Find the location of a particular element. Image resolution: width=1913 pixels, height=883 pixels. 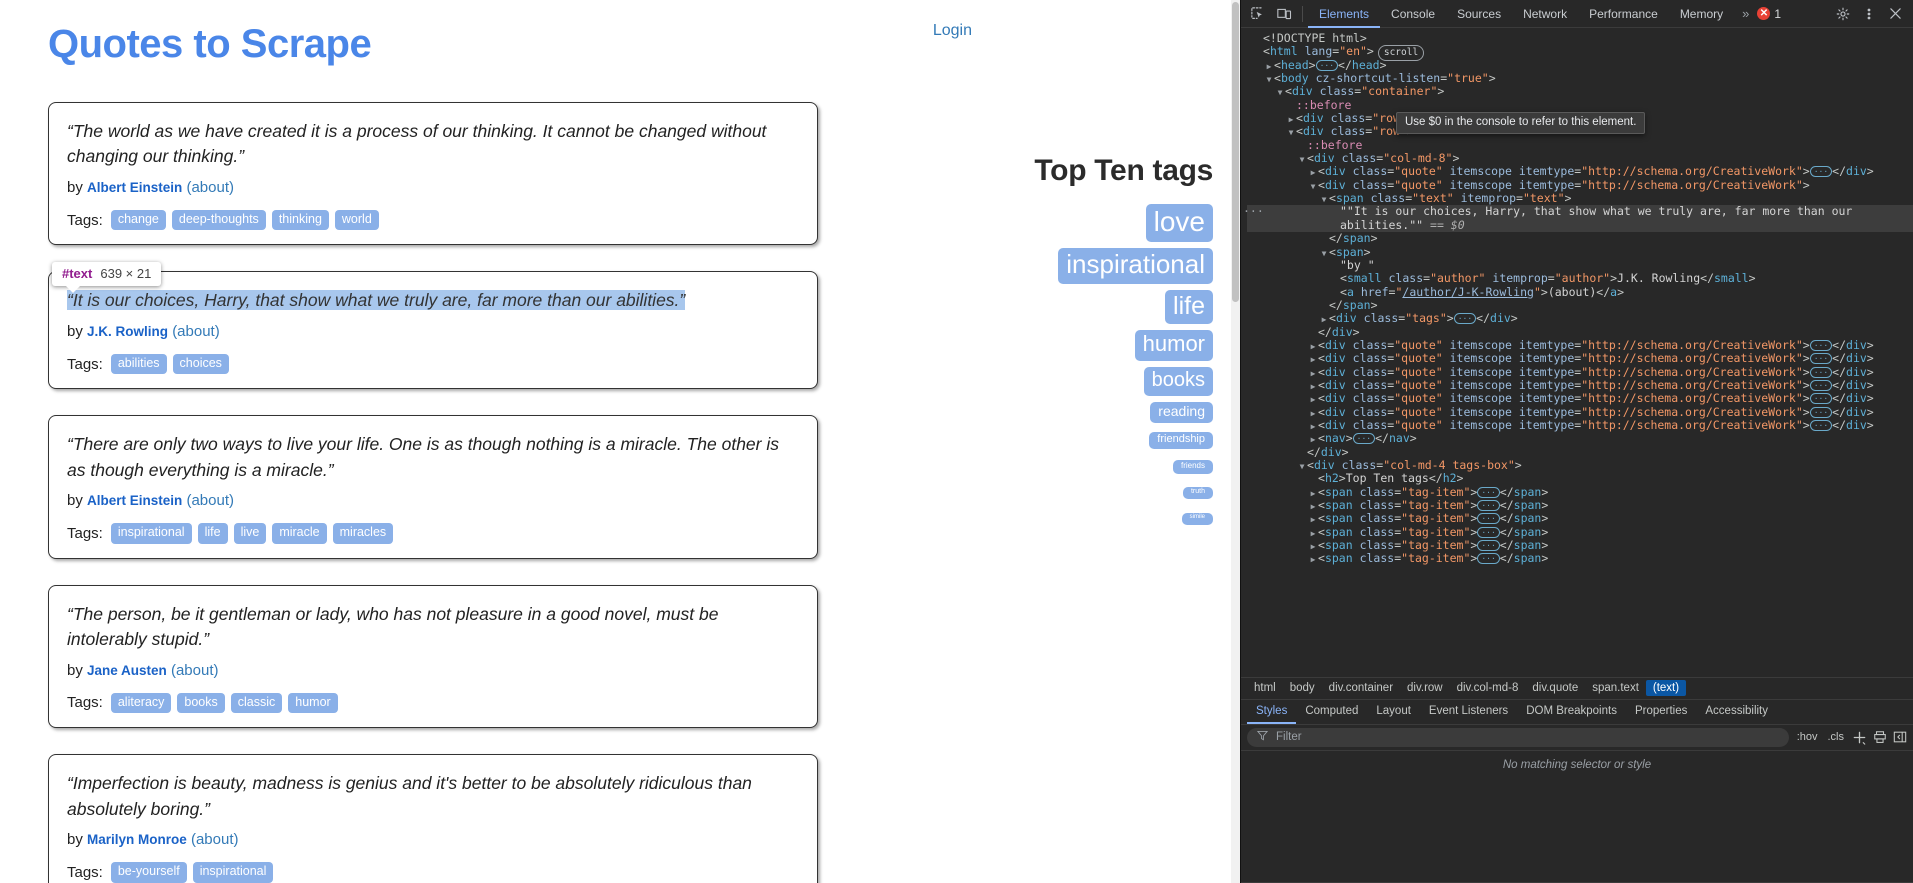

tag-cloud-link: friendship is located at coordinates (1181, 440).